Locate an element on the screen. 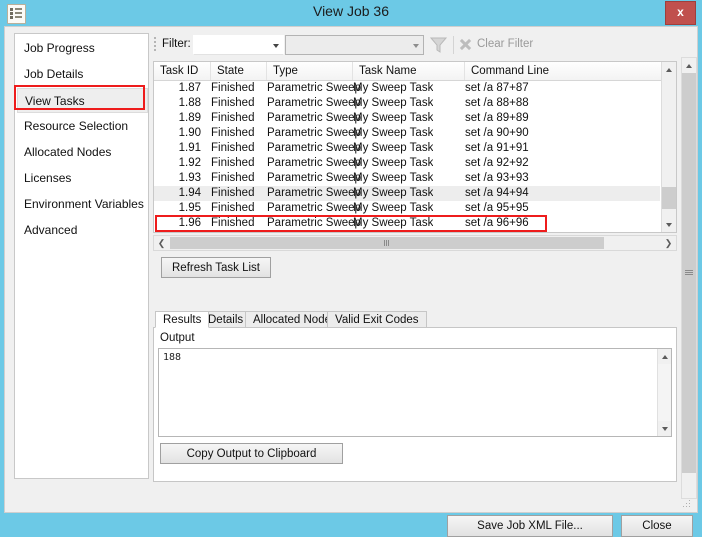  page-vertical-scrollbar is located at coordinates (689, 278).